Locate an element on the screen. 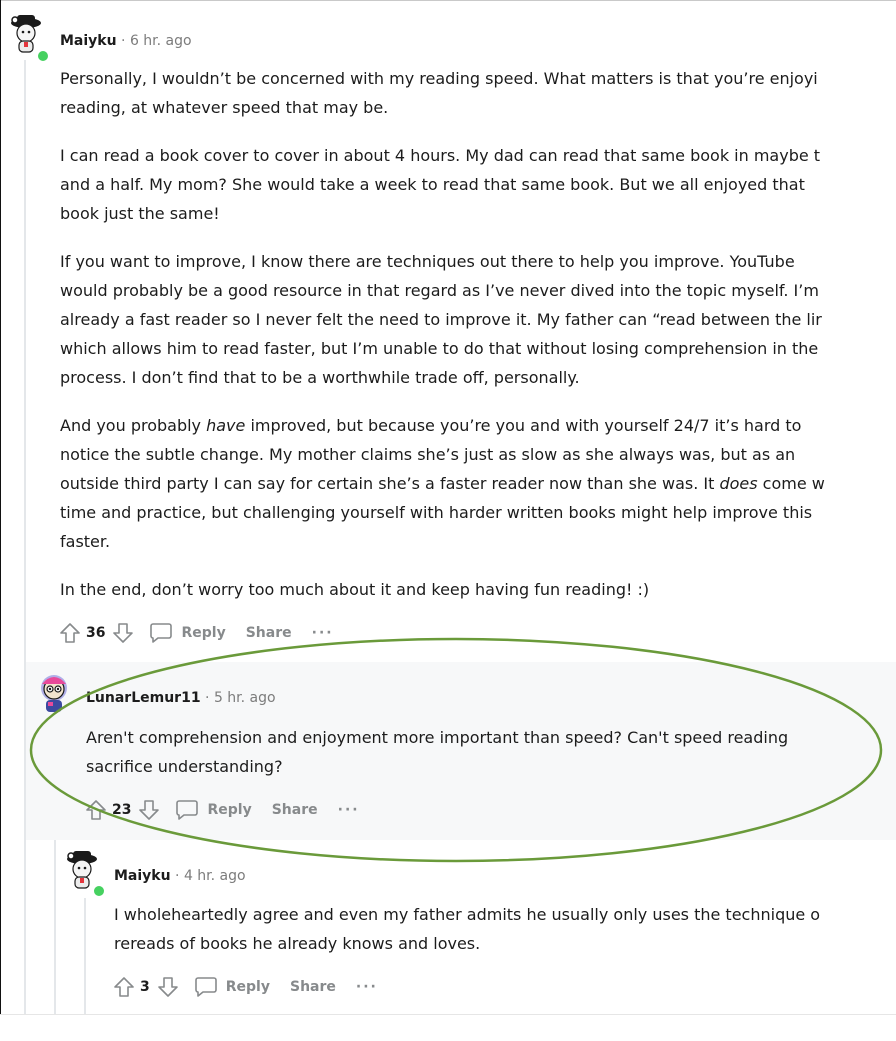 This screenshot has height=1041, width=896. vote-count: 23 is located at coordinates (122, 810).